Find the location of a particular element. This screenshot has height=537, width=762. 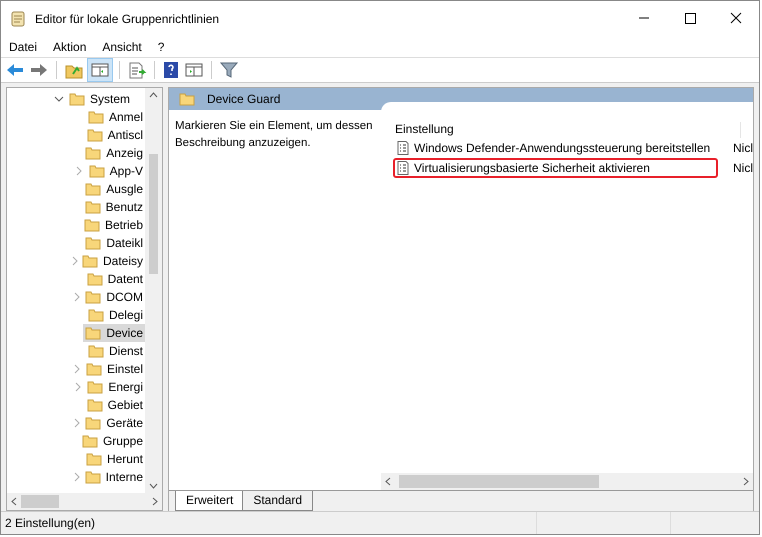

tree-item: Dateikl is located at coordinates (124, 243).